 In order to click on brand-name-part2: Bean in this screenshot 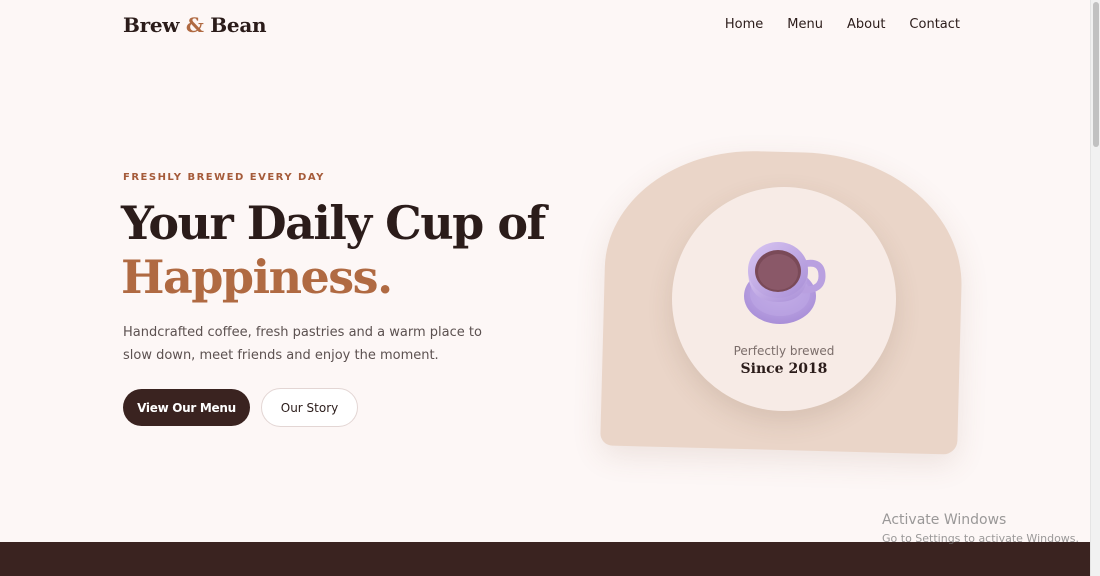, I will do `click(238, 25)`.